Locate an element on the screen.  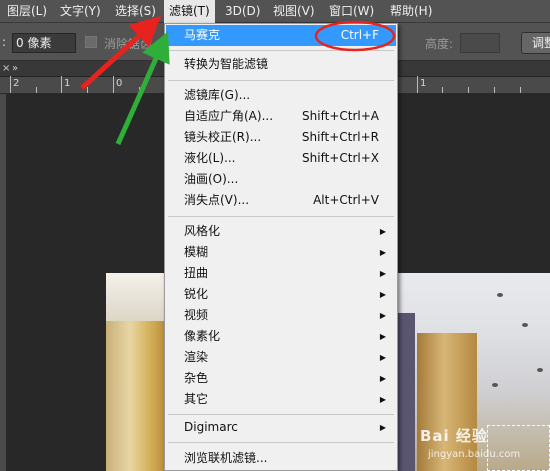
photo-left-part is located at coordinates (136, 372).